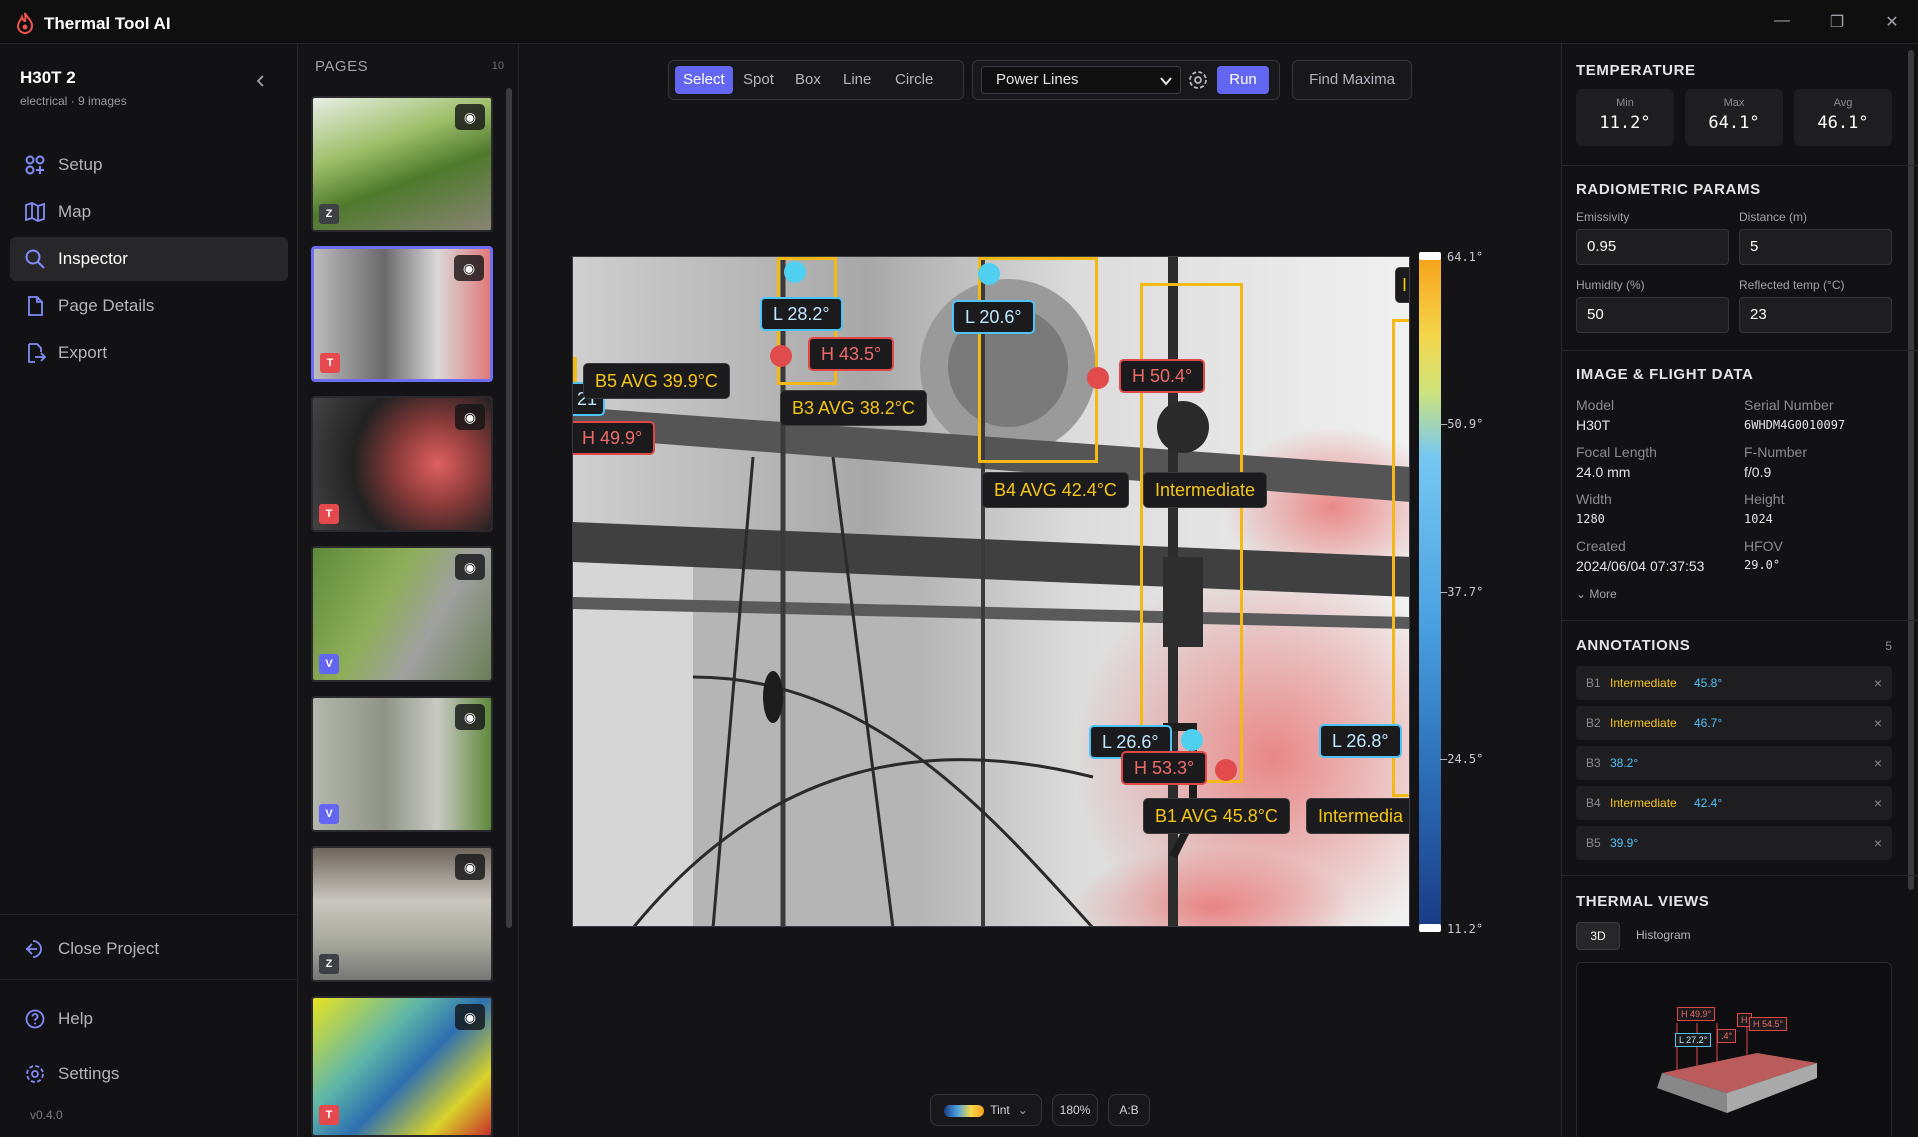  Describe the element at coordinates (106, 305) in the screenshot. I see `nav-page-details-label: Page Details` at that location.